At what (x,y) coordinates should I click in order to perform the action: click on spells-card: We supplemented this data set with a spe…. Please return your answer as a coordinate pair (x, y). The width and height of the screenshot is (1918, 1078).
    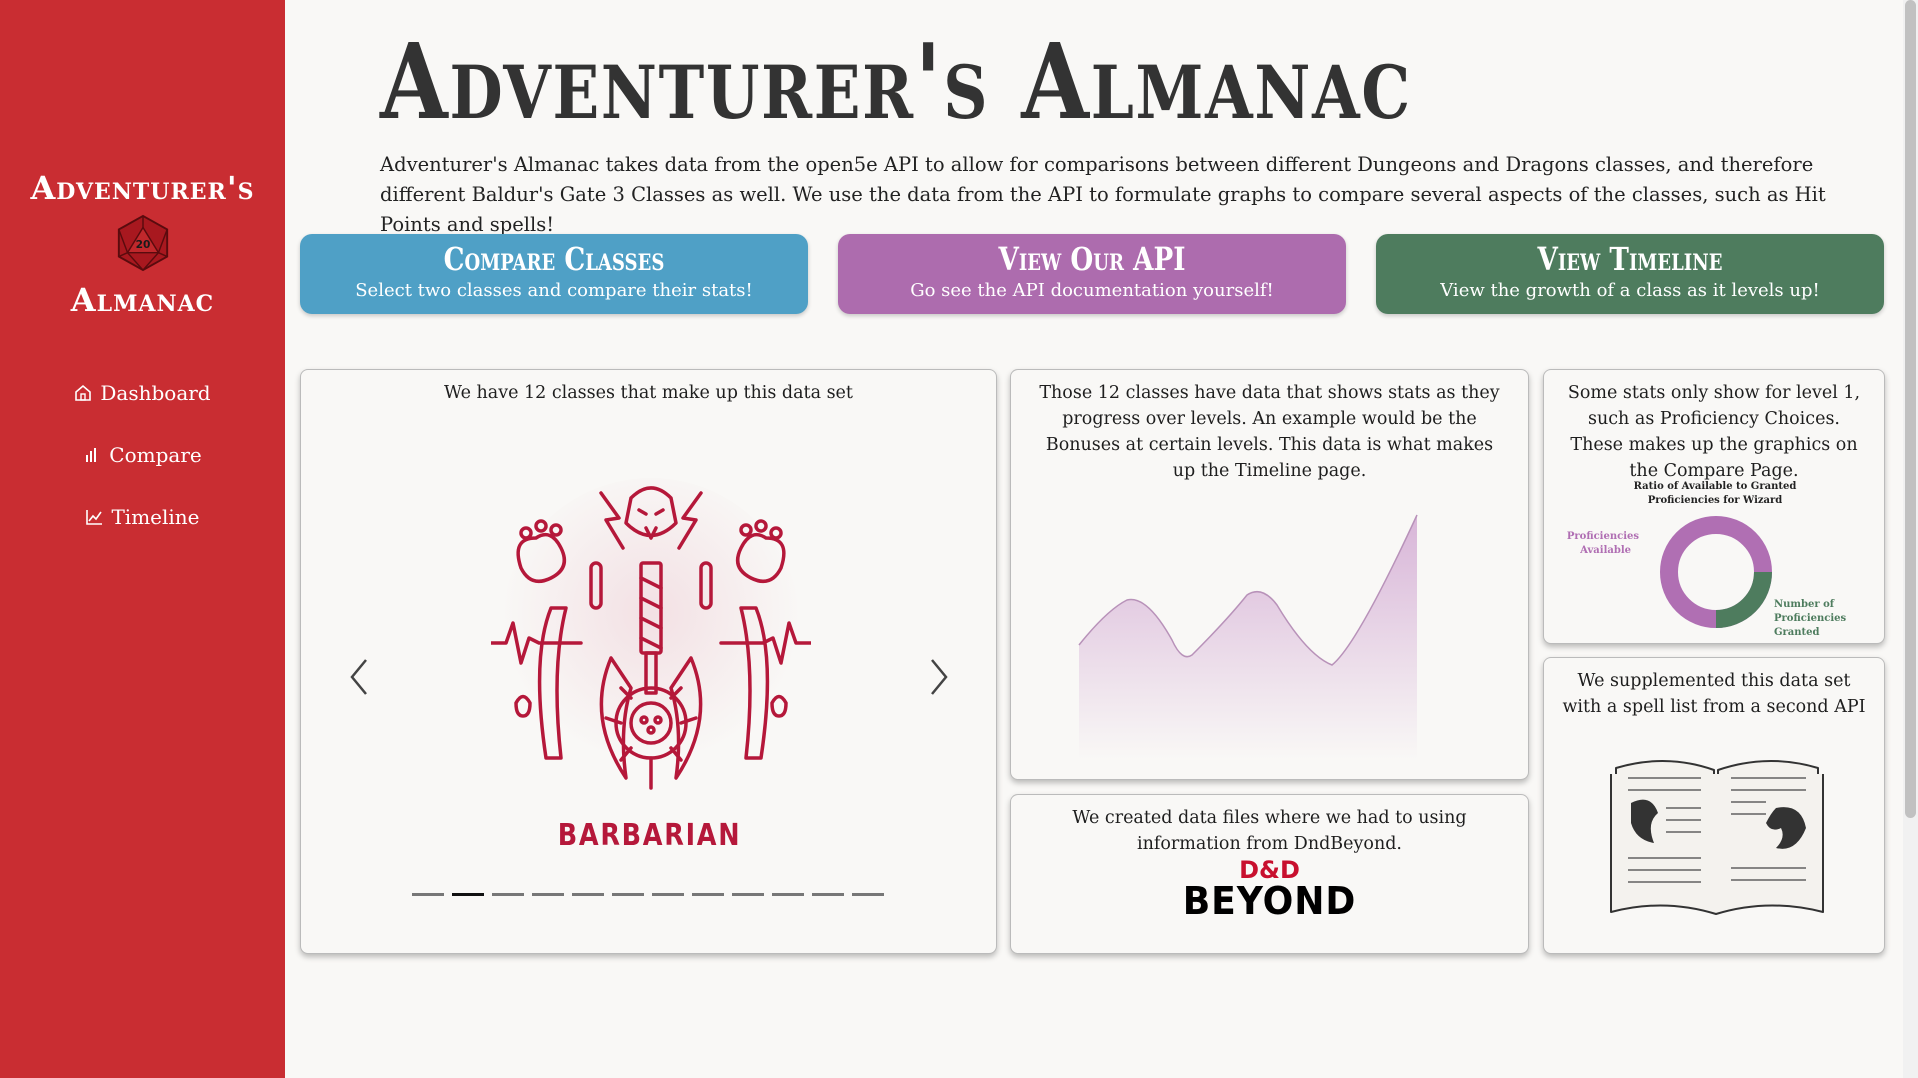
    Looking at the image, I should click on (1714, 805).